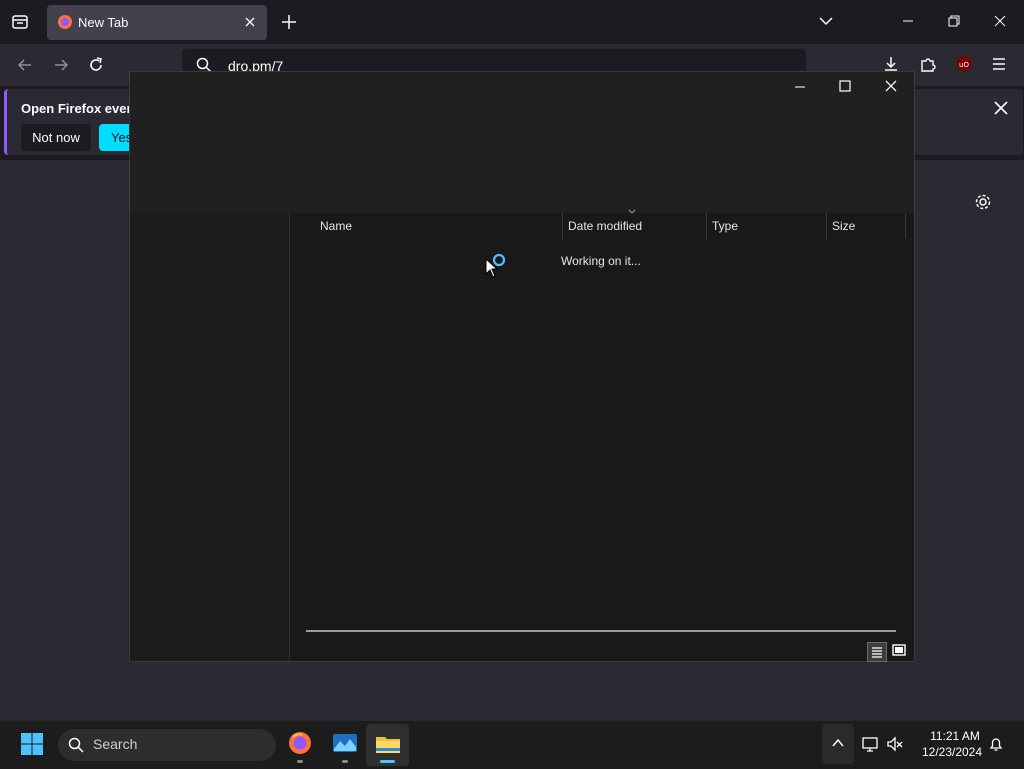  Describe the element at coordinates (512, 22) in the screenshot. I see `tab-strip: New Tab` at that location.